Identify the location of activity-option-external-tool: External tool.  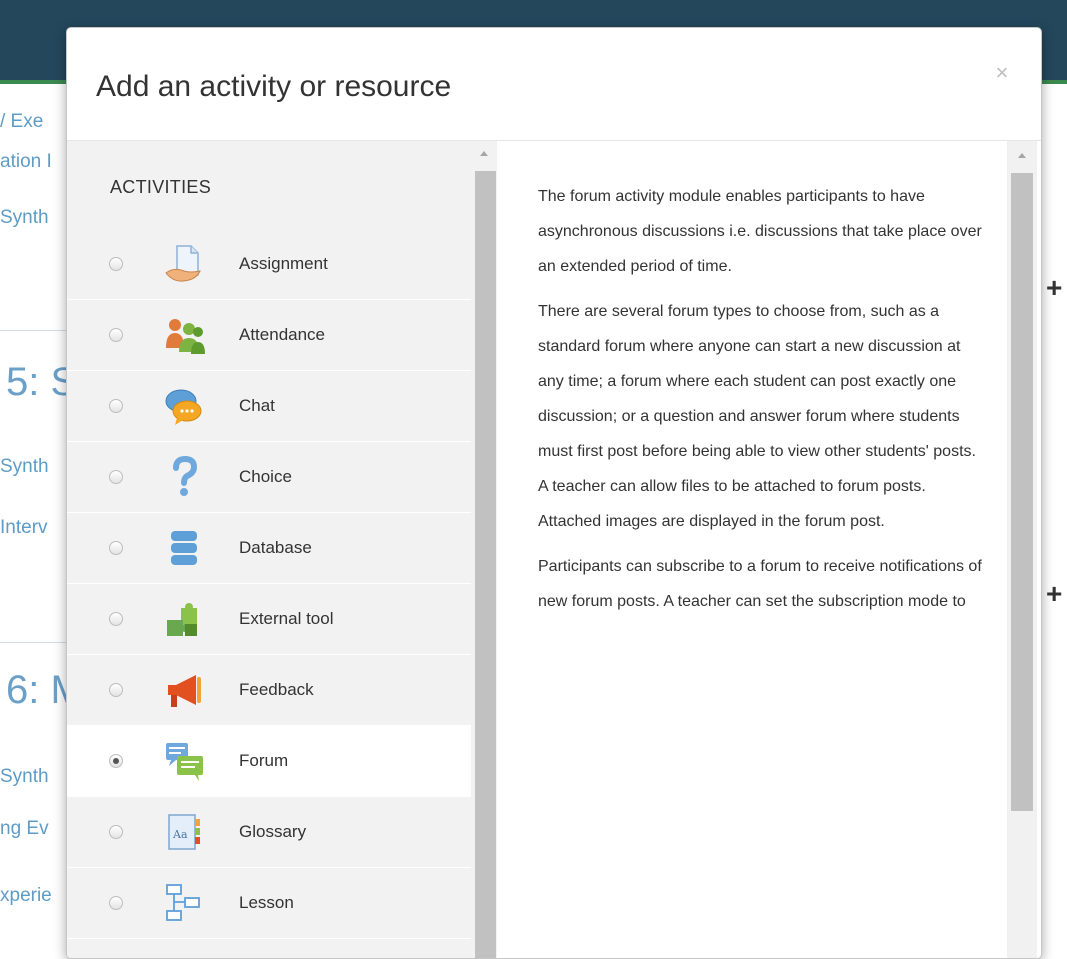
(269, 619).